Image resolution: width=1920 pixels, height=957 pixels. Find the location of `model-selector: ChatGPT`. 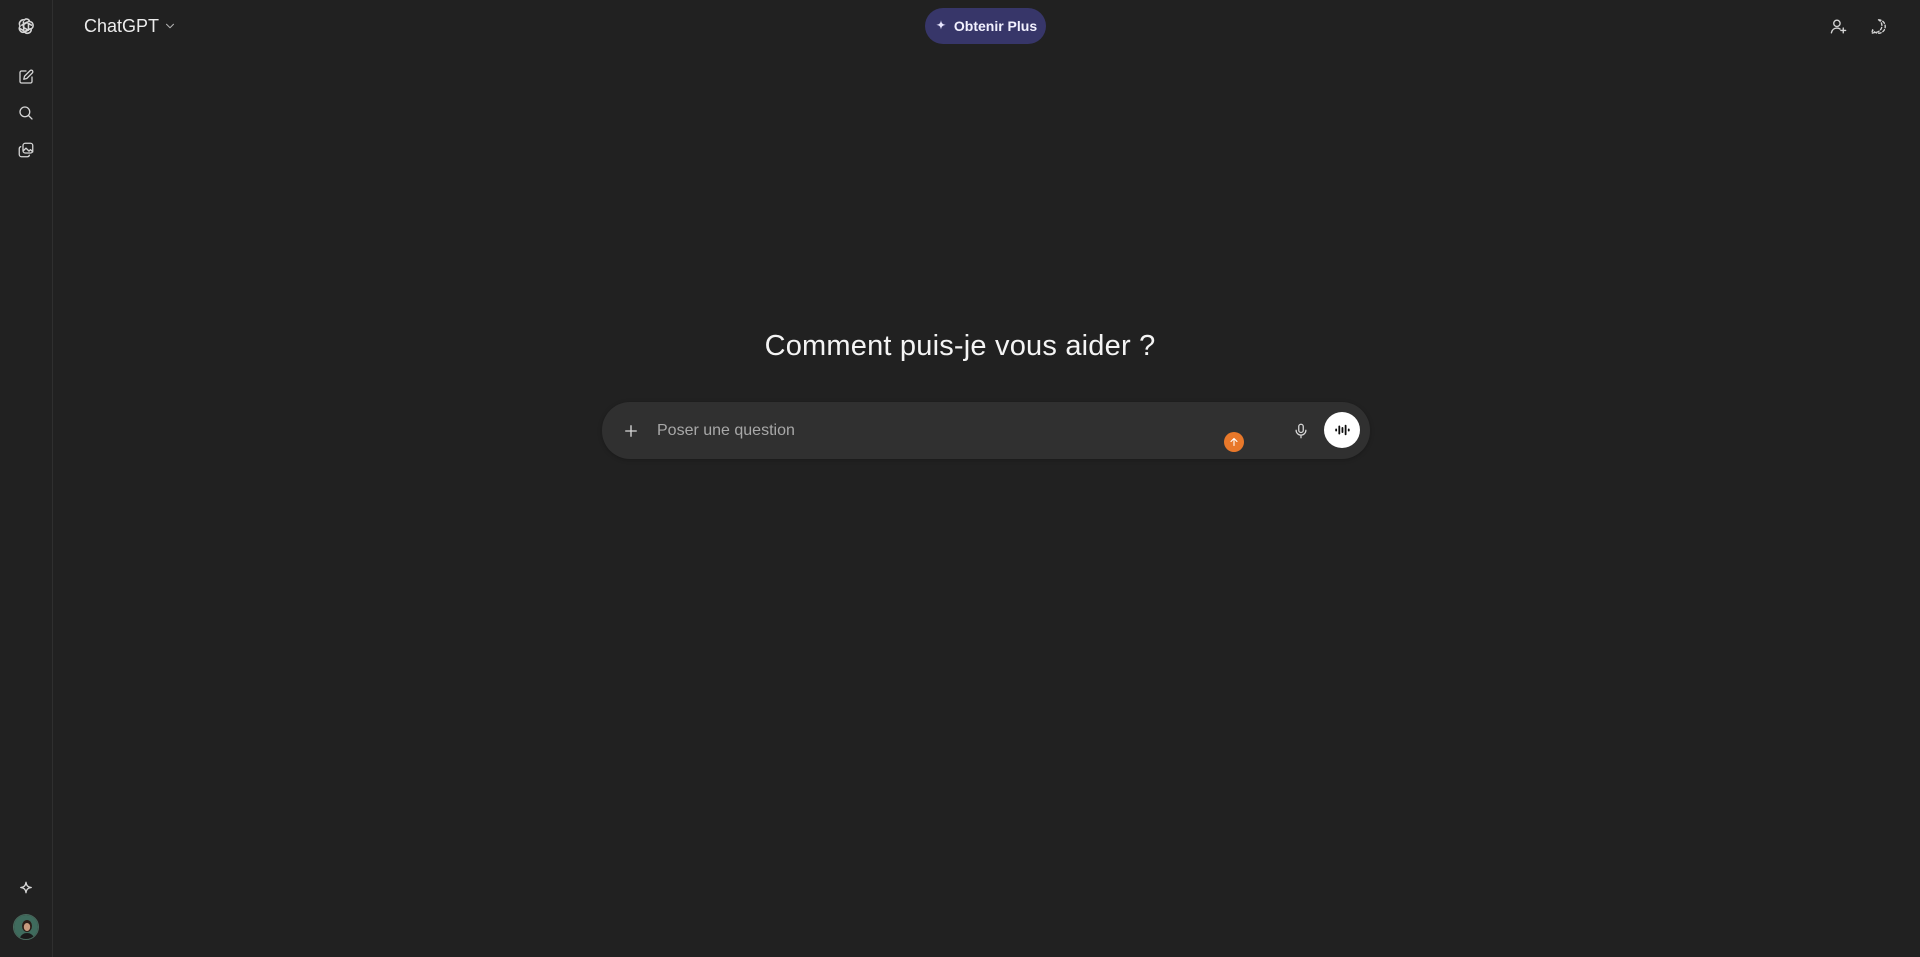

model-selector: ChatGPT is located at coordinates (130, 26).